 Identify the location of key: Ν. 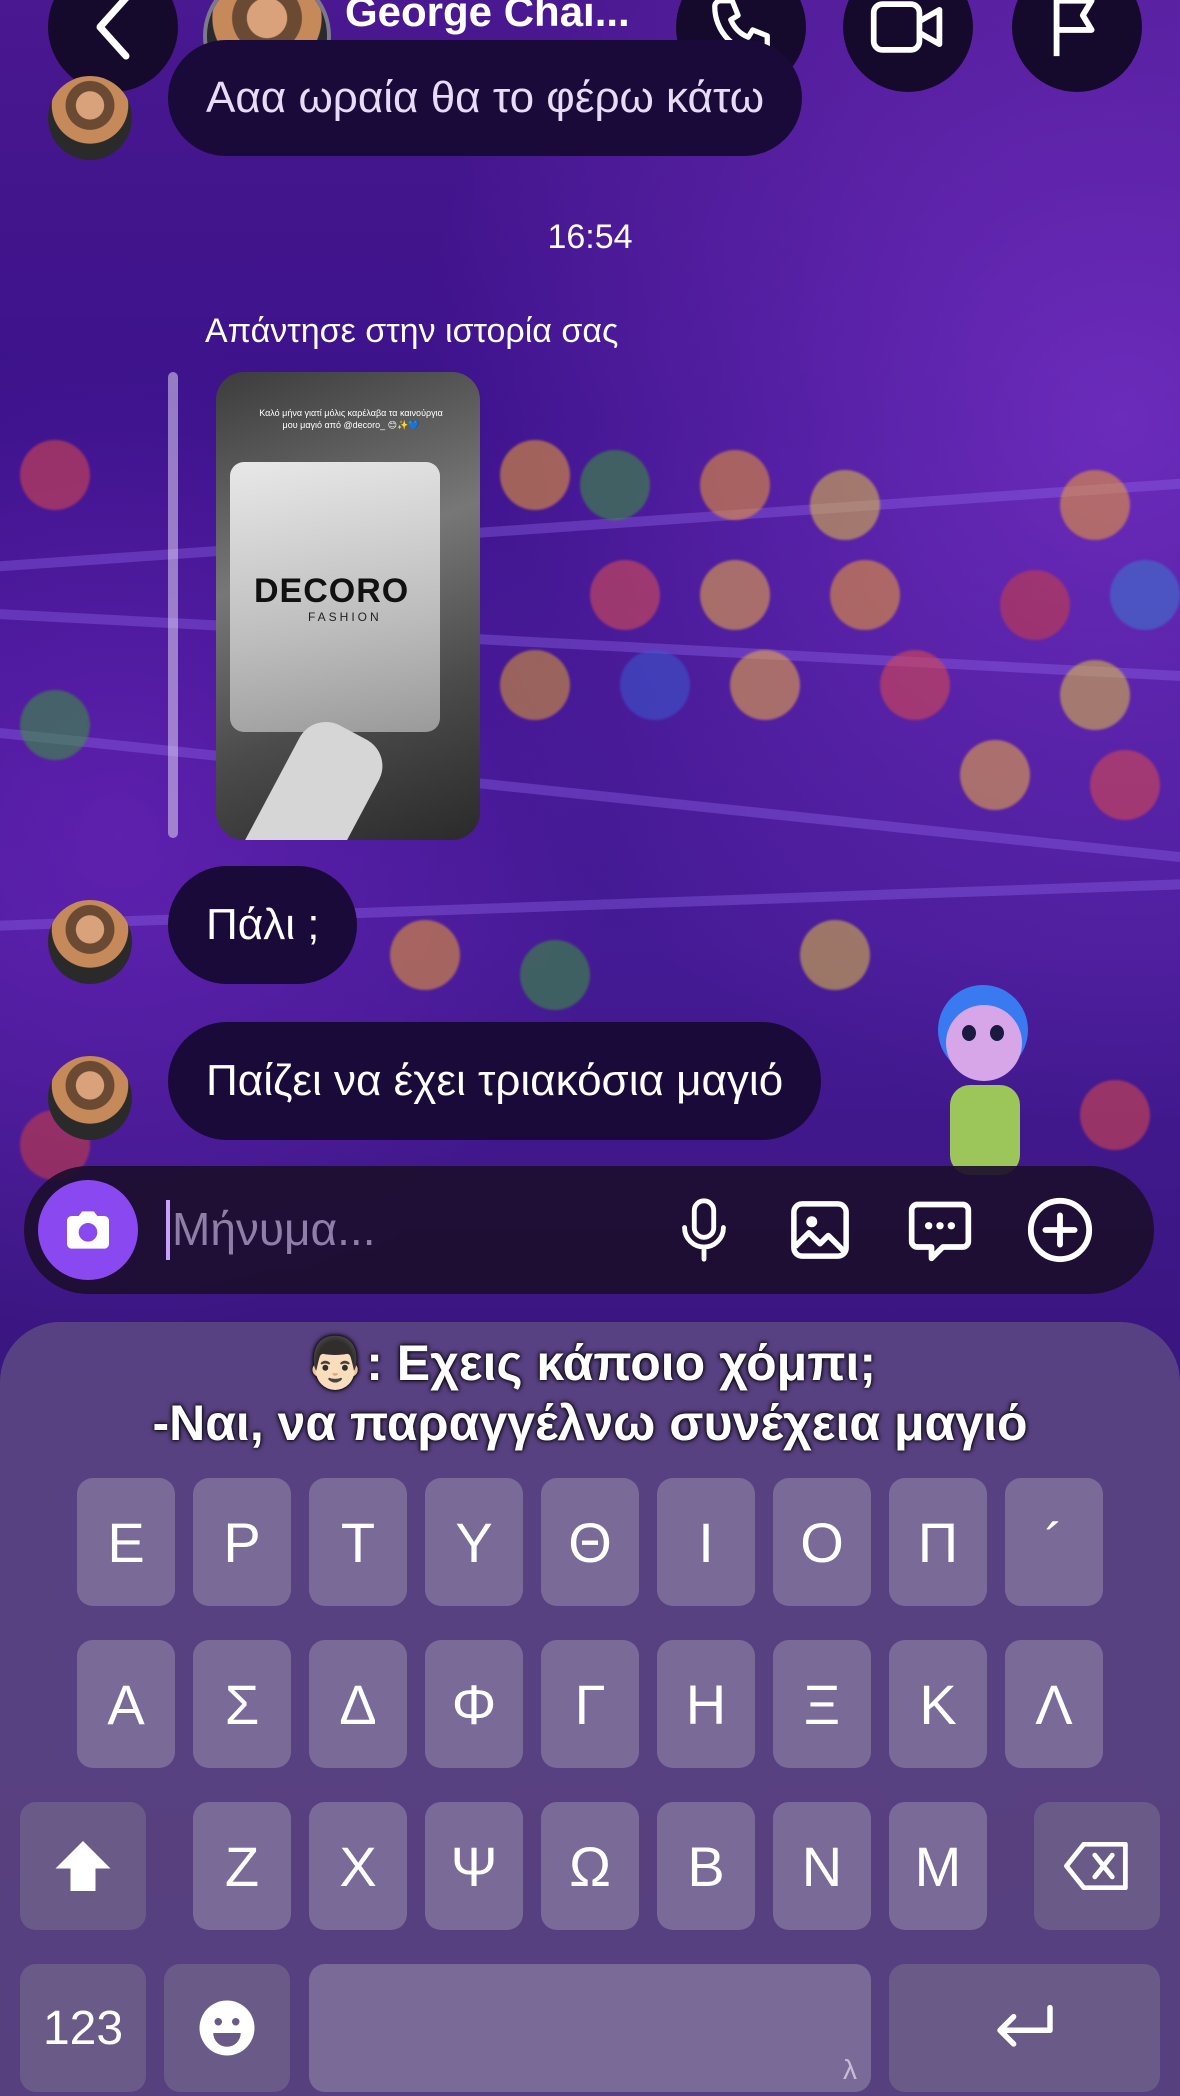
(822, 1866).